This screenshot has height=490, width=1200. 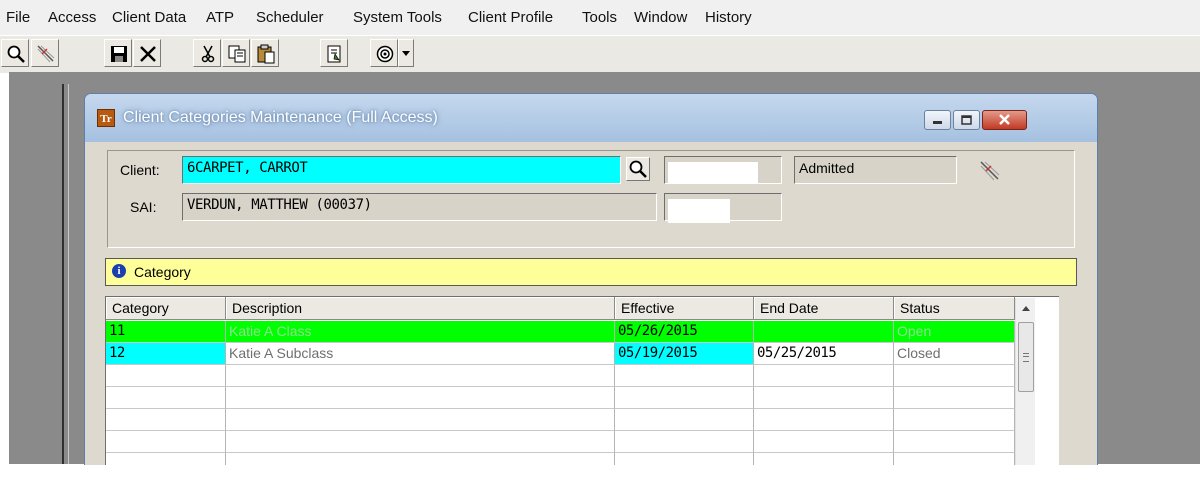 What do you see at coordinates (72, 17) in the screenshot?
I see `menu-access: Access` at bounding box center [72, 17].